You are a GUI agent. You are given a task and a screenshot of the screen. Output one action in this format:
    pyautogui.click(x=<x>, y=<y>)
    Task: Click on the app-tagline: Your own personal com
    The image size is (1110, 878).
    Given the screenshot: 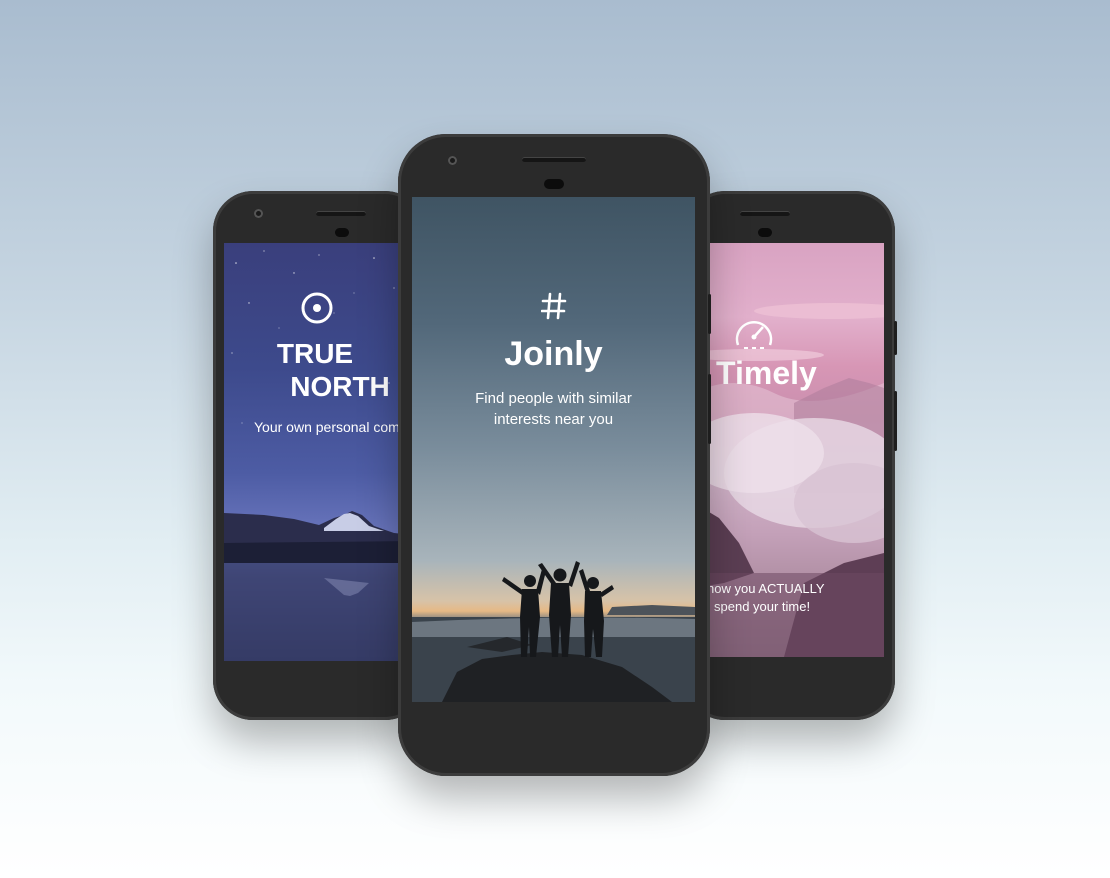 What is the action you would take?
    pyautogui.click(x=327, y=427)
    